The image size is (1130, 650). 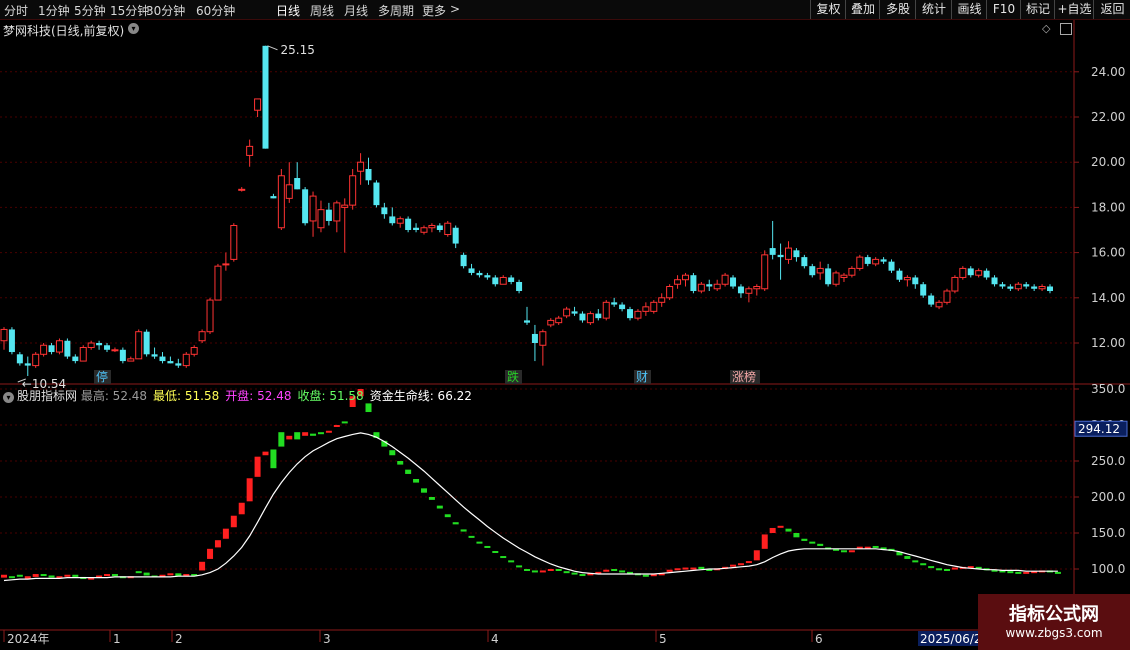 I want to click on toolbar-action-button: 标记, so click(x=1037, y=9).